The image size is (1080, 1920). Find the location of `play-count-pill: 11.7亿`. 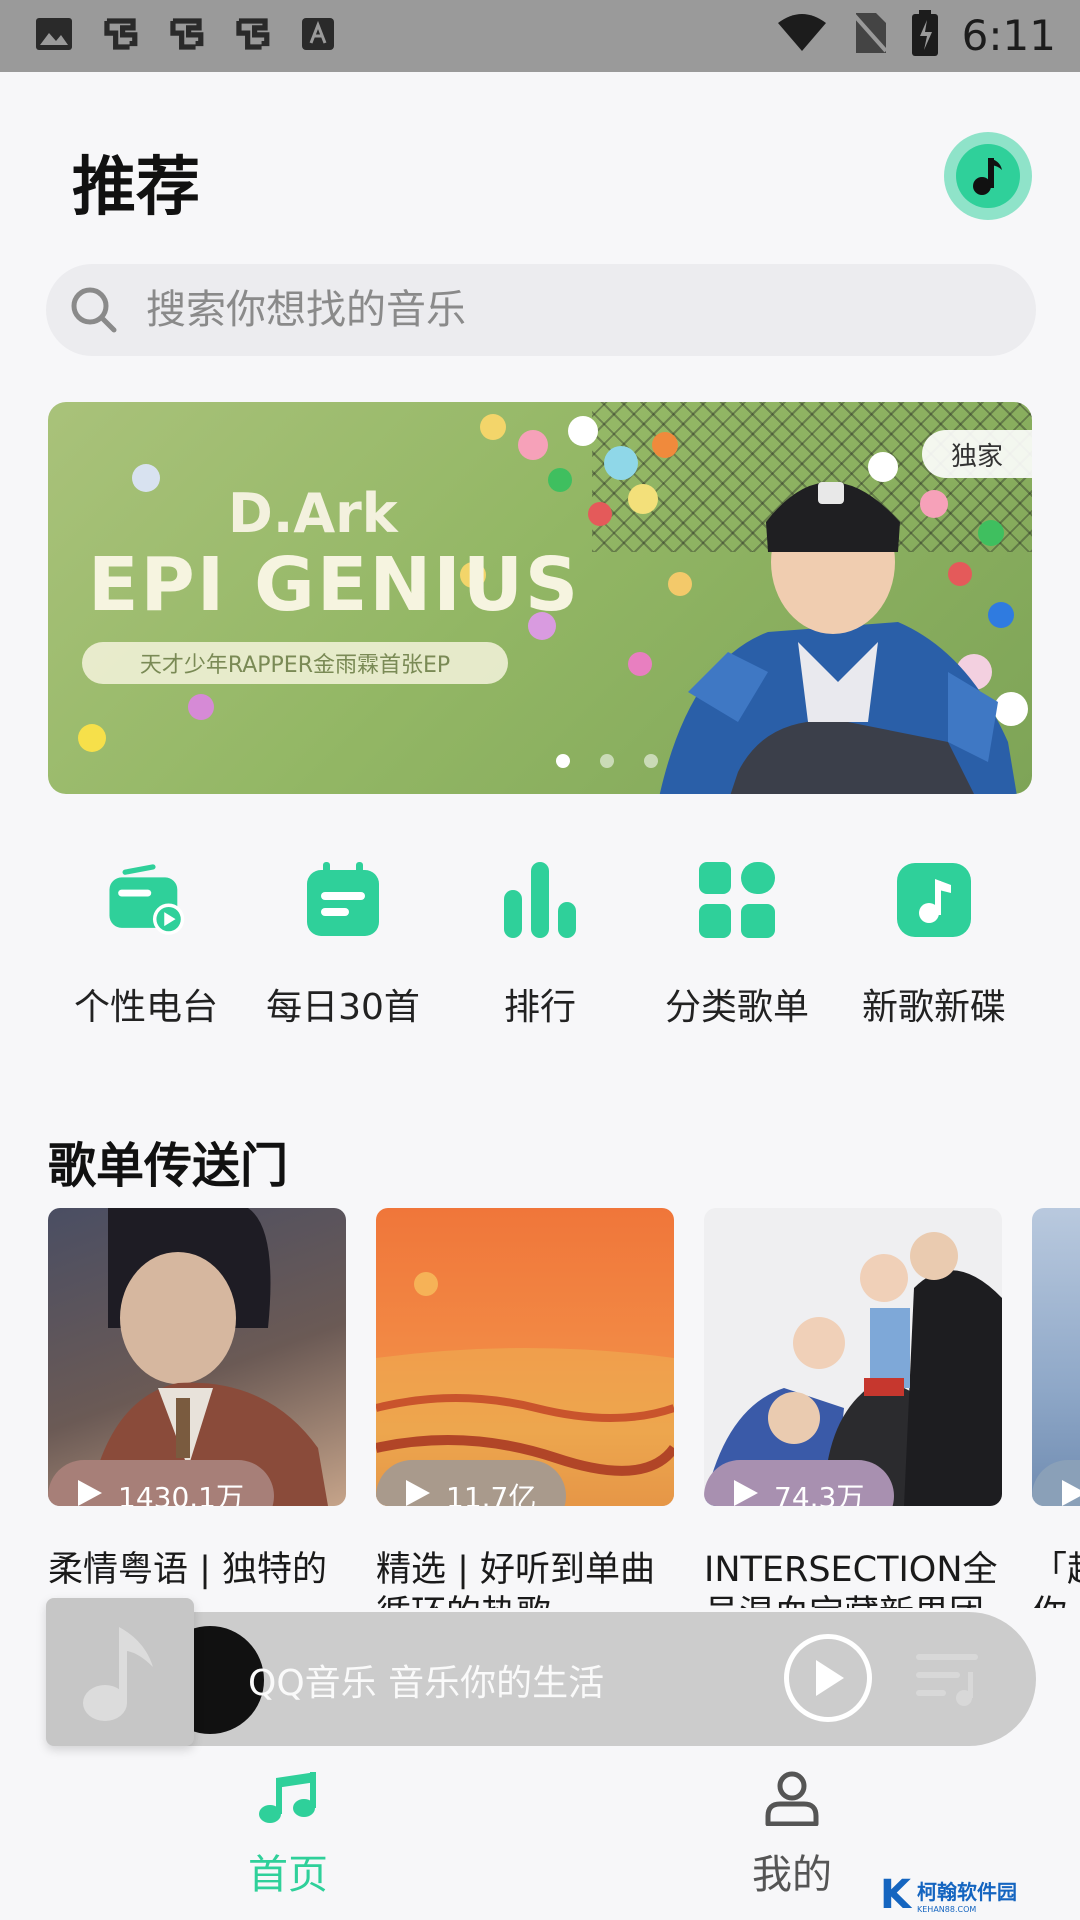

play-count-pill: 11.7亿 is located at coordinates (471, 1483).